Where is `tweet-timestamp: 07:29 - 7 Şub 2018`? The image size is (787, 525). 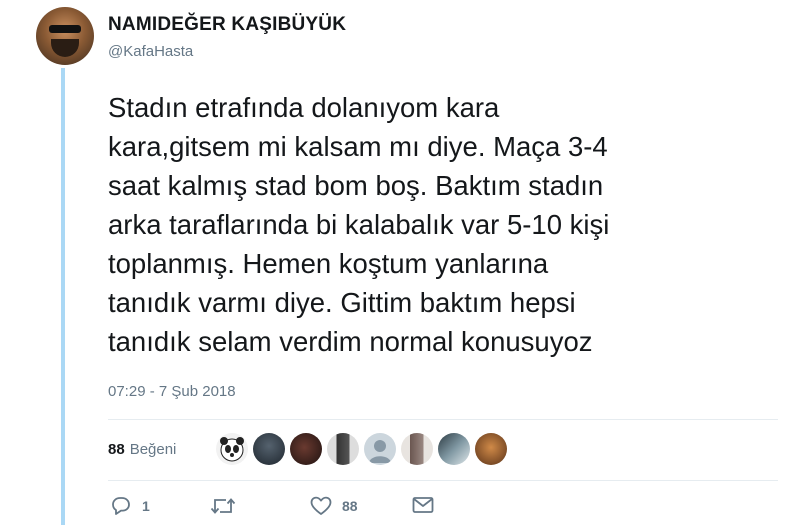 tweet-timestamp: 07:29 - 7 Şub 2018 is located at coordinates (172, 391).